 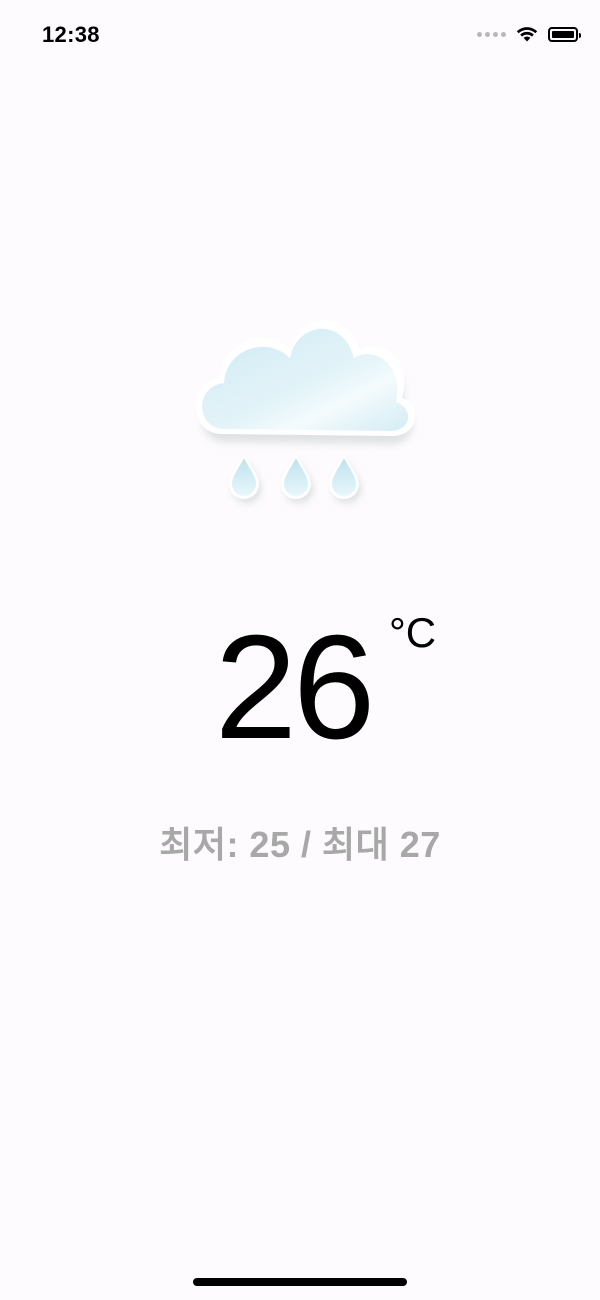 I want to click on current-temperature: 26, so click(x=295, y=687).